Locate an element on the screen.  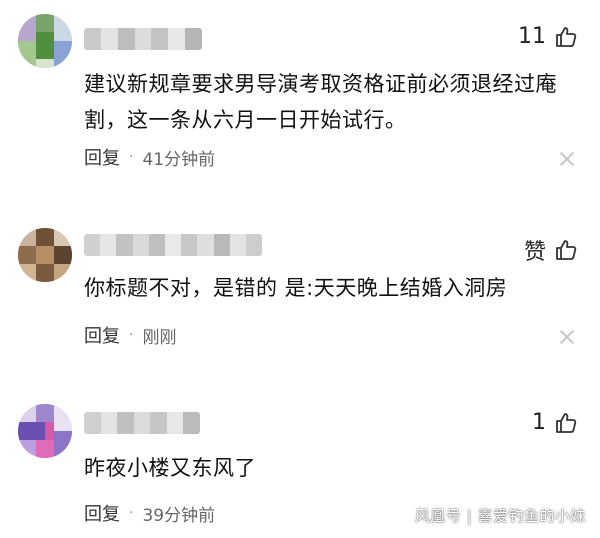
comment-meta: 回复 · 刚刚 is located at coordinates (130, 335).